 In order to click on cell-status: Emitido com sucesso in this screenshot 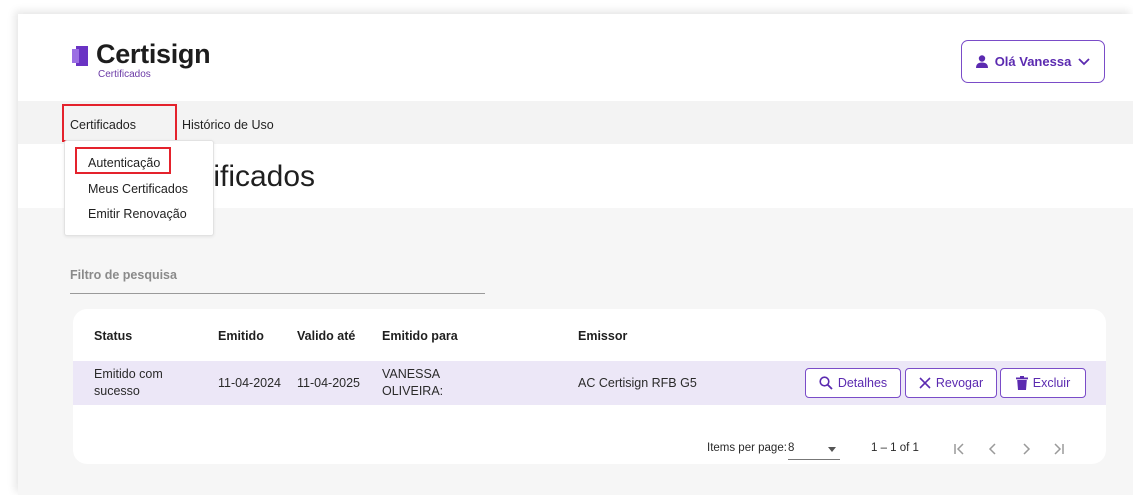, I will do `click(128, 382)`.